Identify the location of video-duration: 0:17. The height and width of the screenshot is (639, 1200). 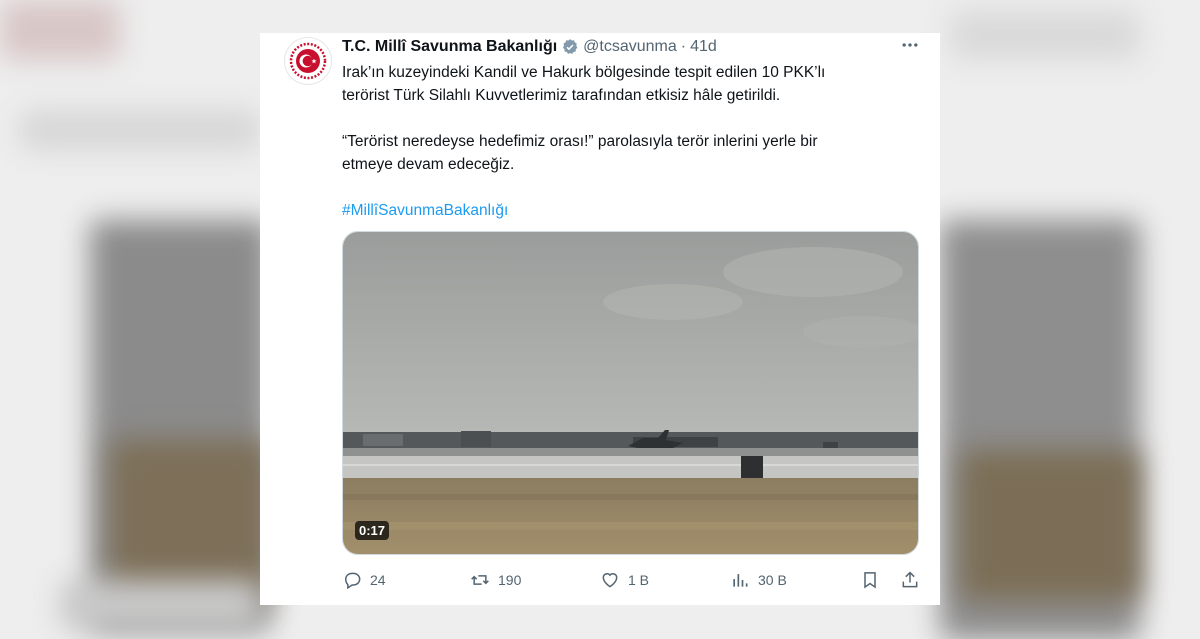
(372, 530).